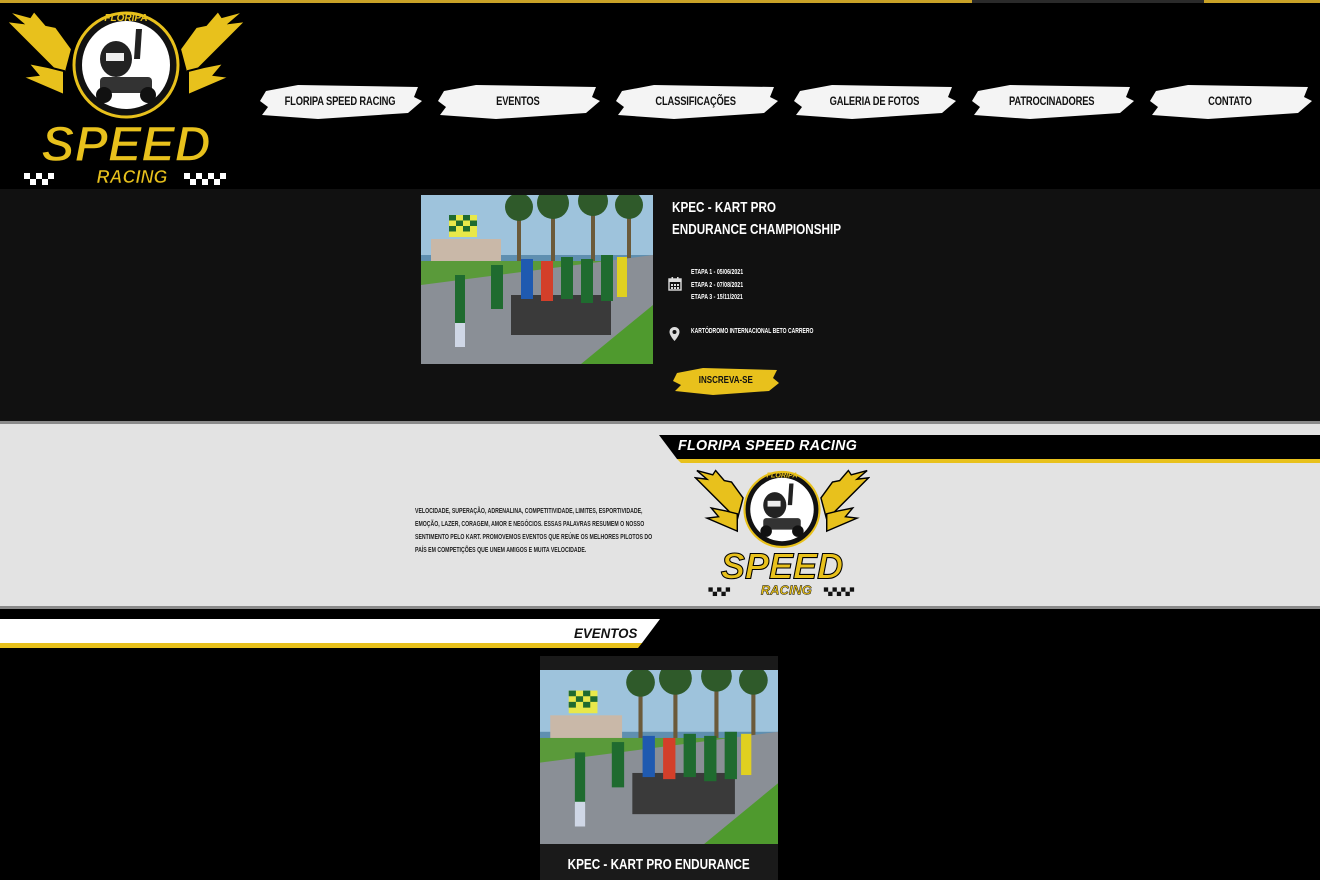 Image resolution: width=1320 pixels, height=880 pixels. I want to click on event-card: KPEC - KART PRO ENDURANCE, so click(659, 768).